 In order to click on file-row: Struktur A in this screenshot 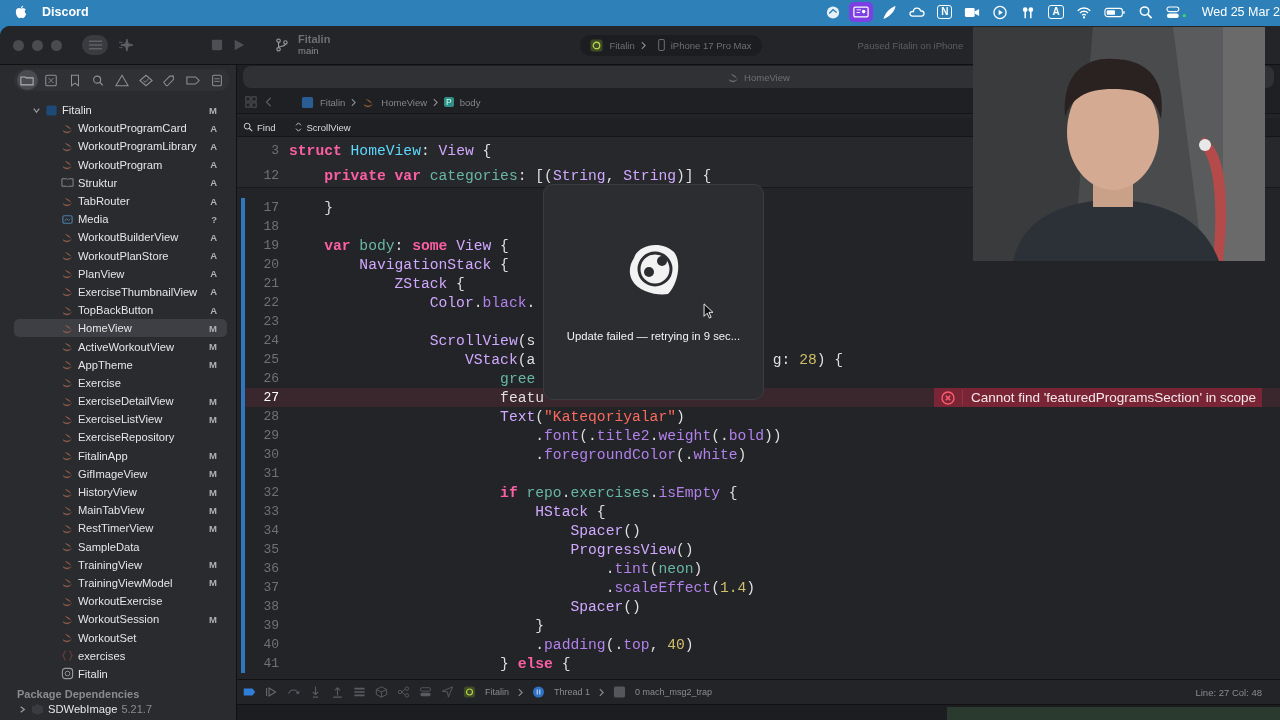, I will do `click(120, 182)`.